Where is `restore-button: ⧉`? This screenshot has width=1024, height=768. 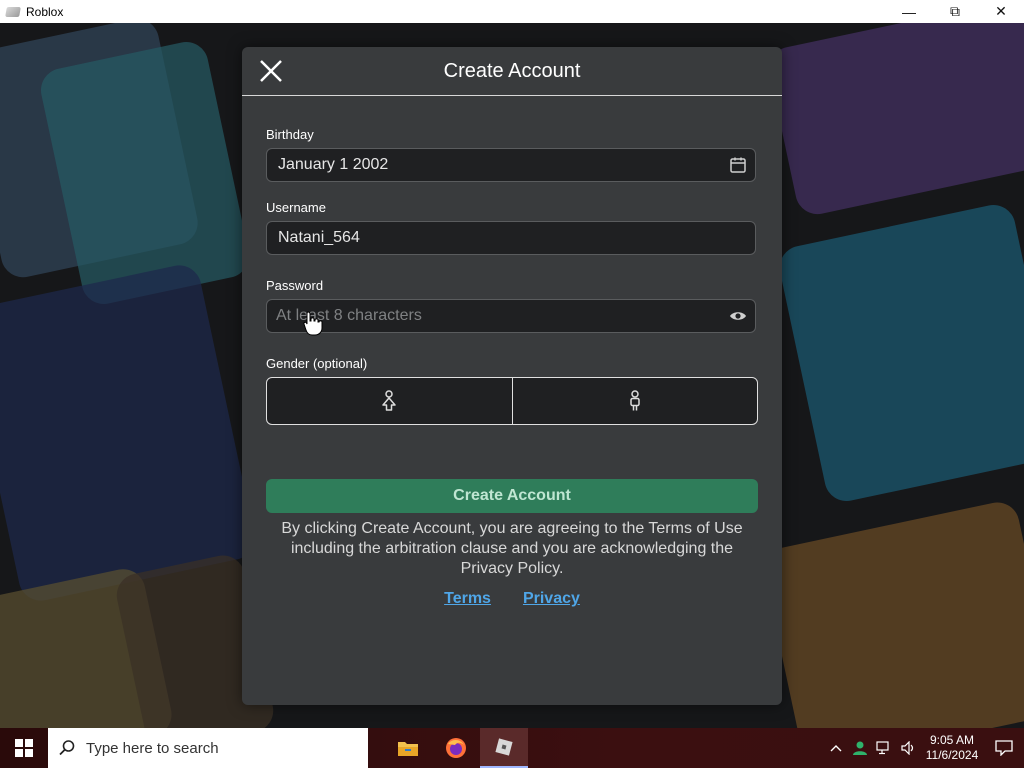 restore-button: ⧉ is located at coordinates (955, 11).